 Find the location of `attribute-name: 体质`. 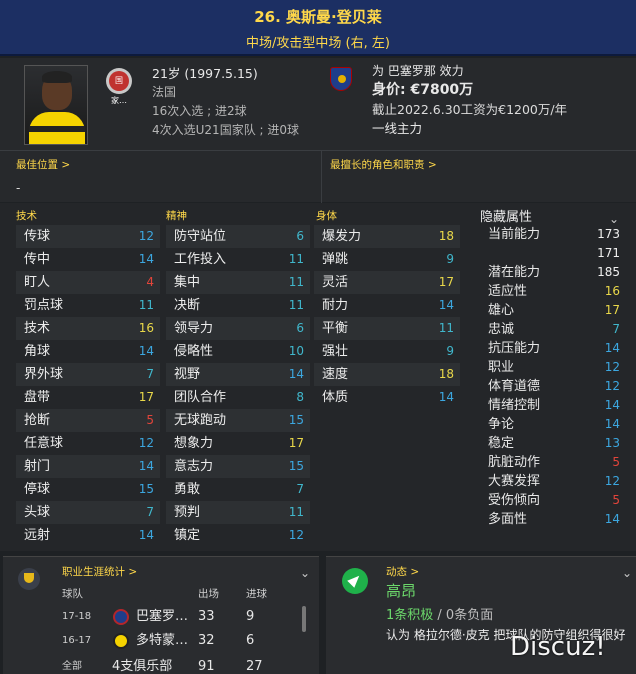

attribute-name: 体质 is located at coordinates (335, 397).